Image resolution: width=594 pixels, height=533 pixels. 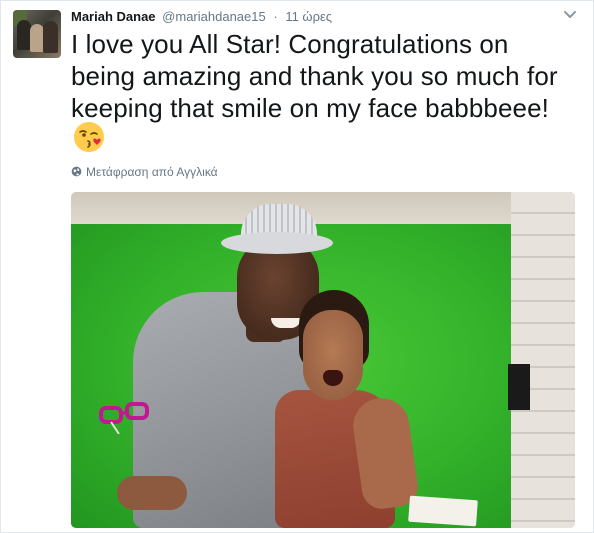 What do you see at coordinates (152, 493) in the screenshot?
I see `photo-hand` at bounding box center [152, 493].